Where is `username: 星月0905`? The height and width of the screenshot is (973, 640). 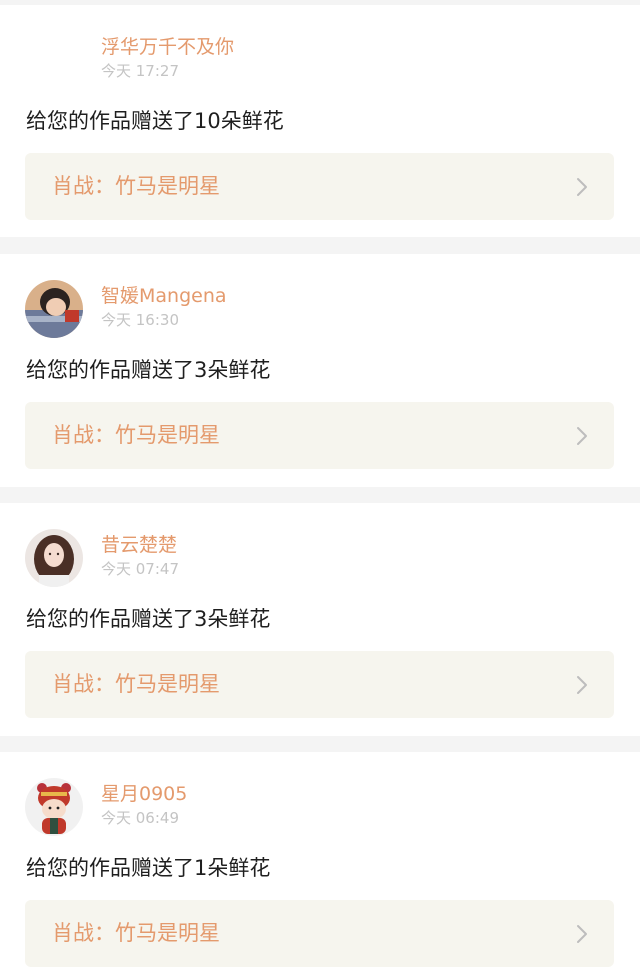
username: 星月0905 is located at coordinates (144, 794).